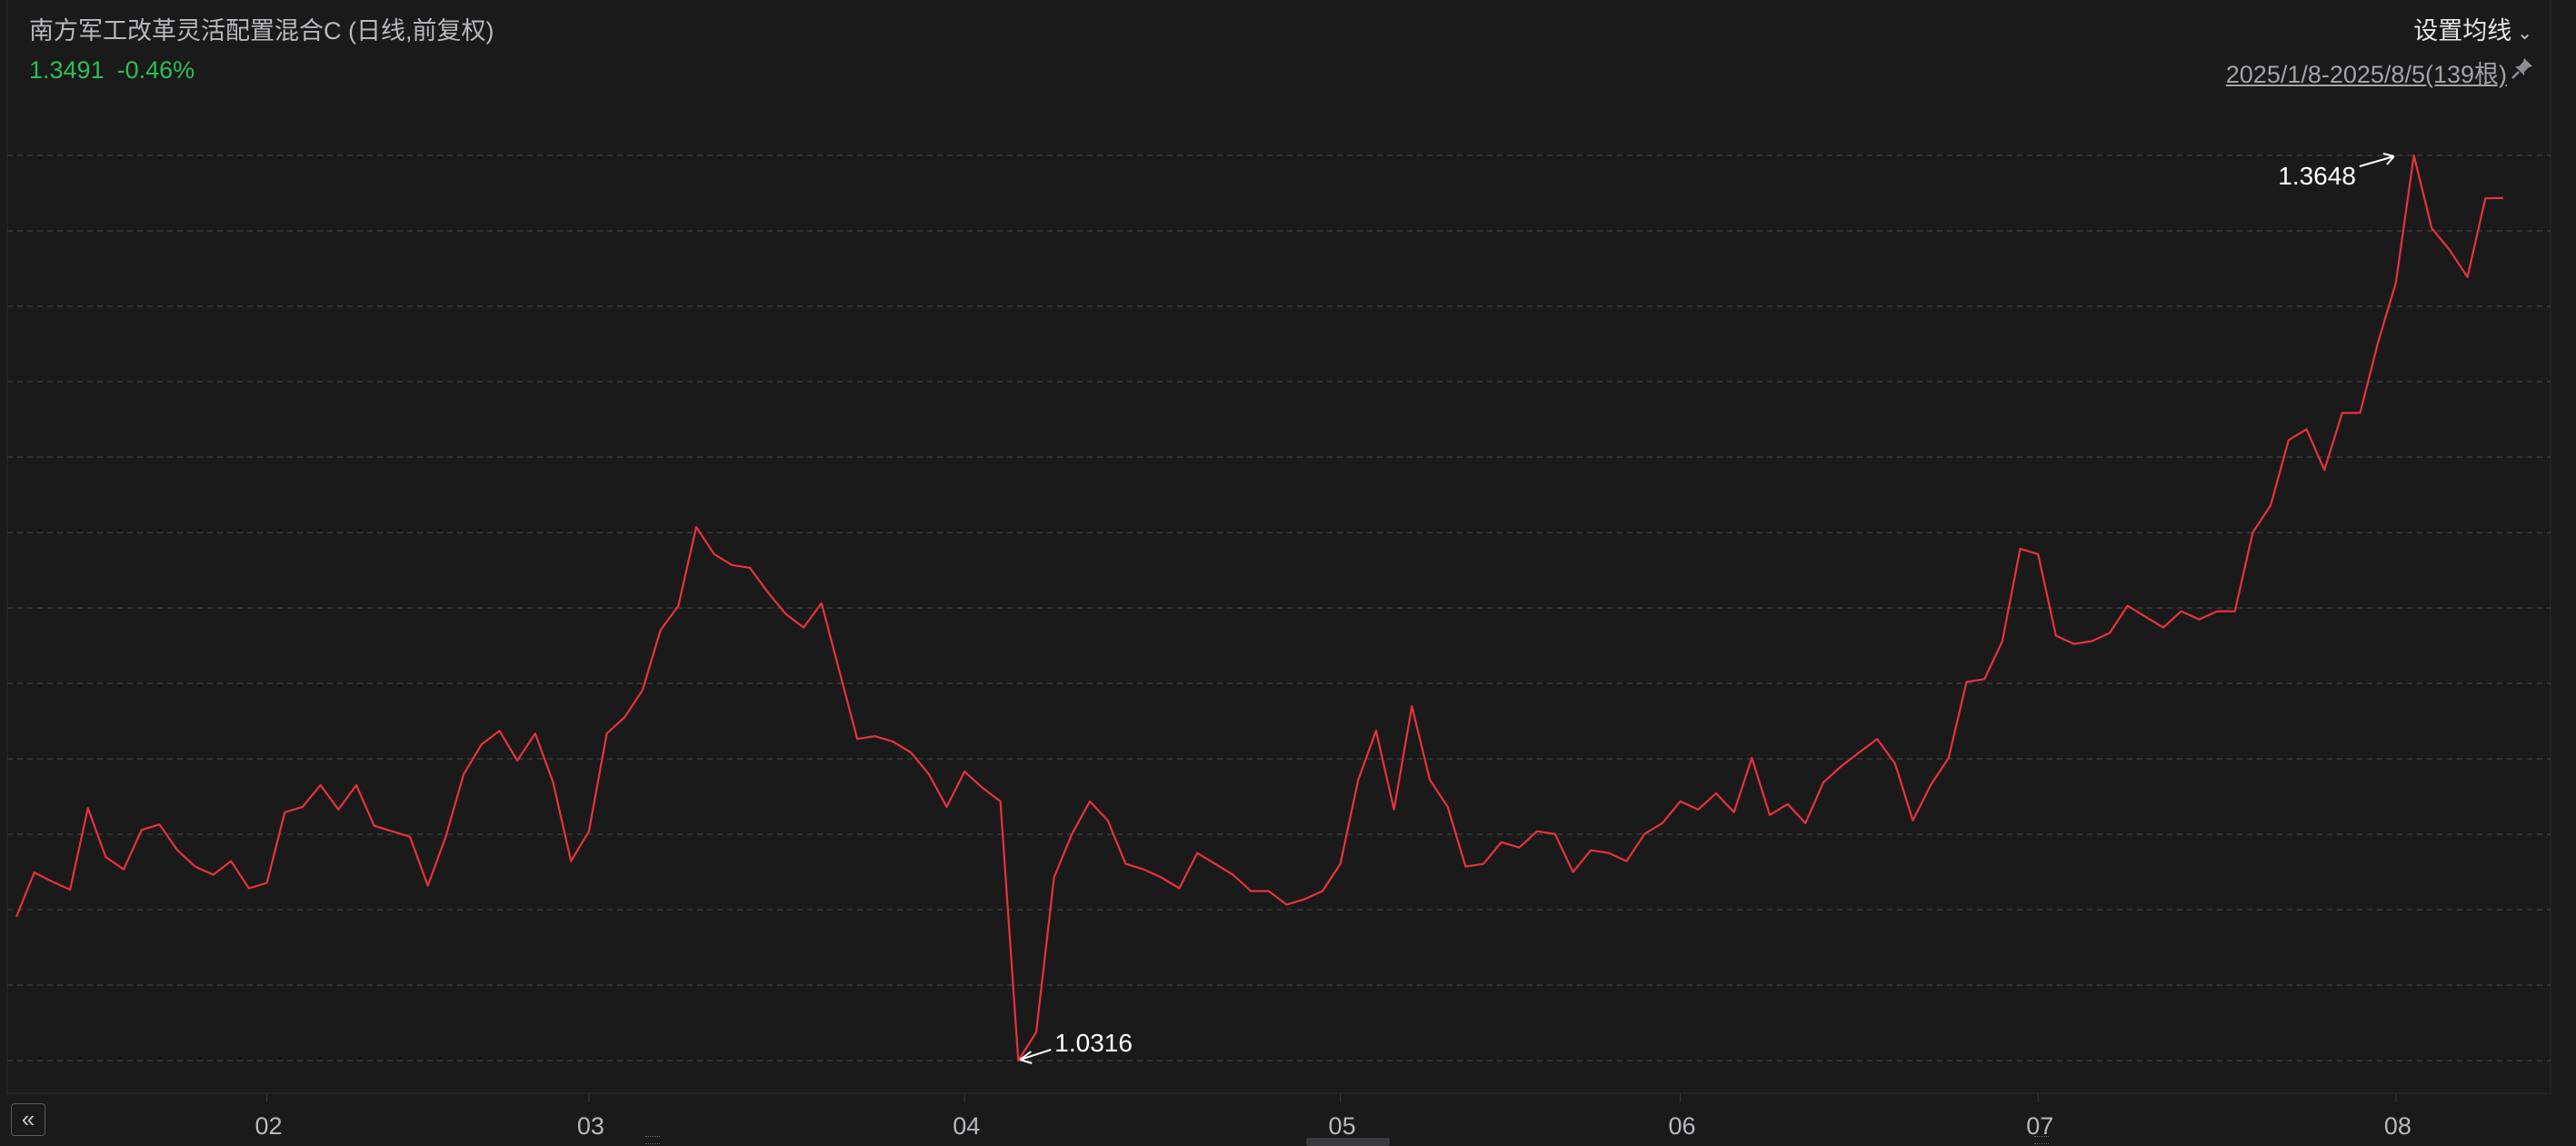 This screenshot has width=2576, height=1146. I want to click on max-value-label: 1.3648, so click(2317, 176).